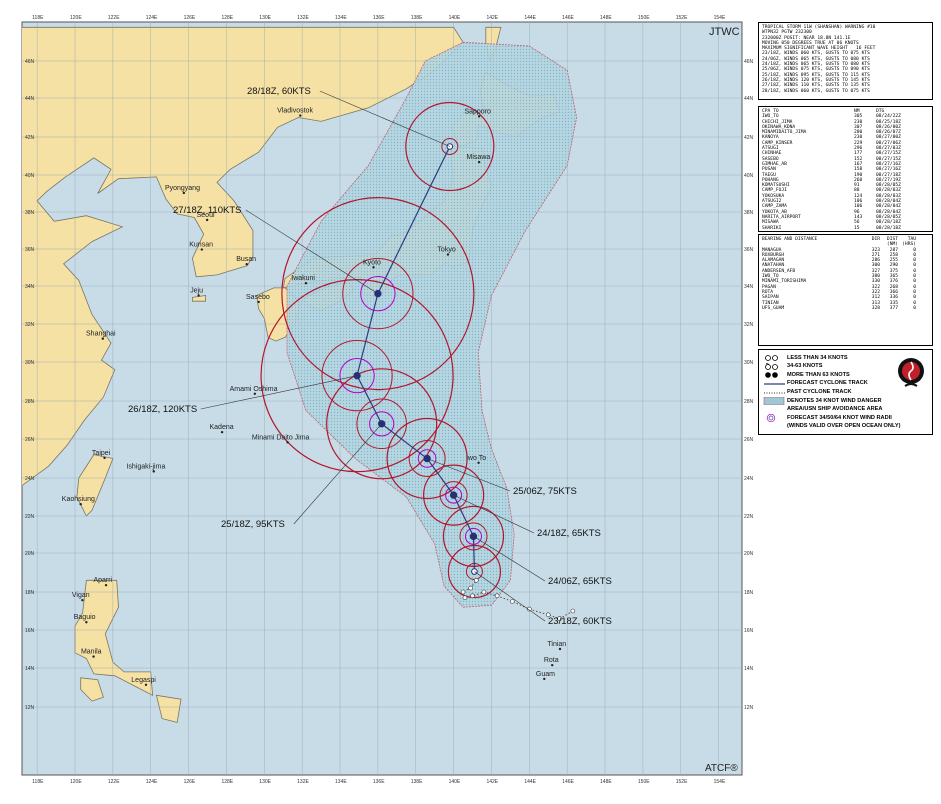 The width and height of the screenshot is (941, 804). I want to click on forecast-label: 27/18Z, 110KTS, so click(207, 210).